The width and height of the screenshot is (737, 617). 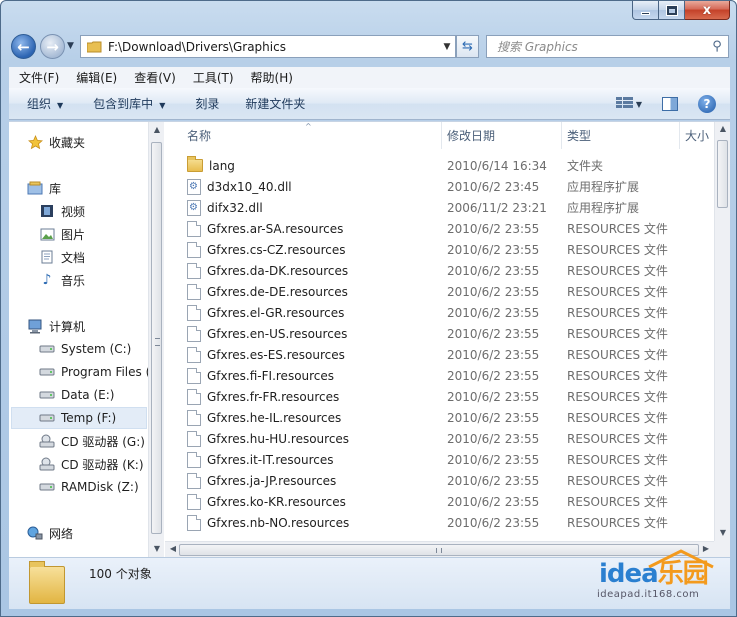 What do you see at coordinates (447, 47) in the screenshot?
I see `address-dropdown-icon: ▼` at bounding box center [447, 47].